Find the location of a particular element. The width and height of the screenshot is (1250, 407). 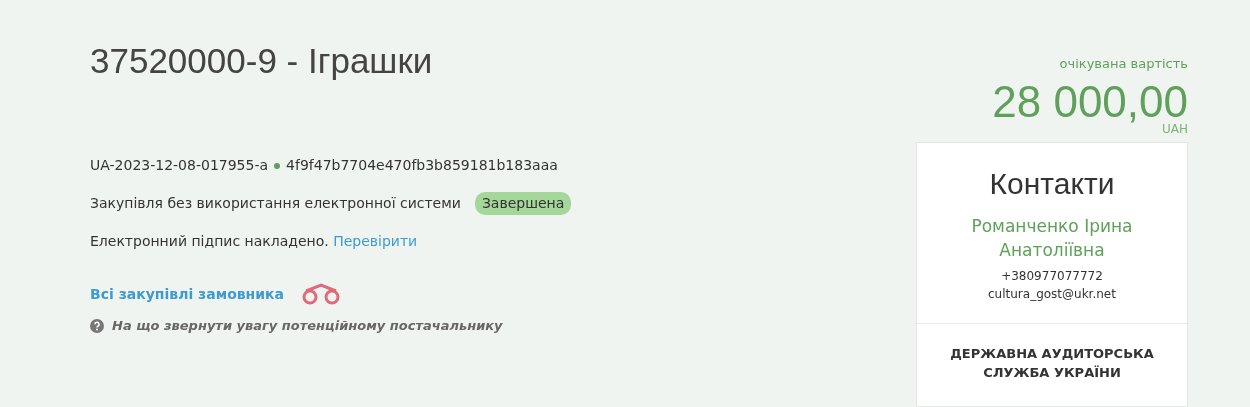

supplier-hint: На що звернути увагу потенційному постачальнику is located at coordinates (307, 326).